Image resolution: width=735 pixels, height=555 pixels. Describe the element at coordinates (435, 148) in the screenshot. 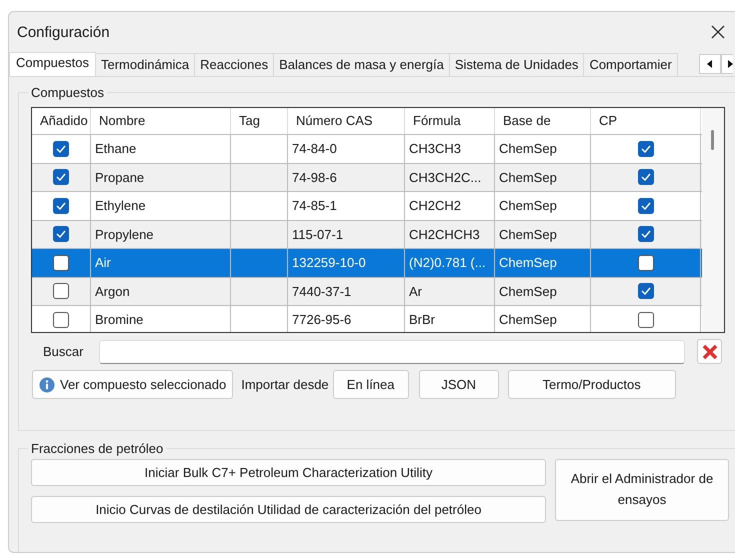

I see `table-cell: CH3CH3` at that location.